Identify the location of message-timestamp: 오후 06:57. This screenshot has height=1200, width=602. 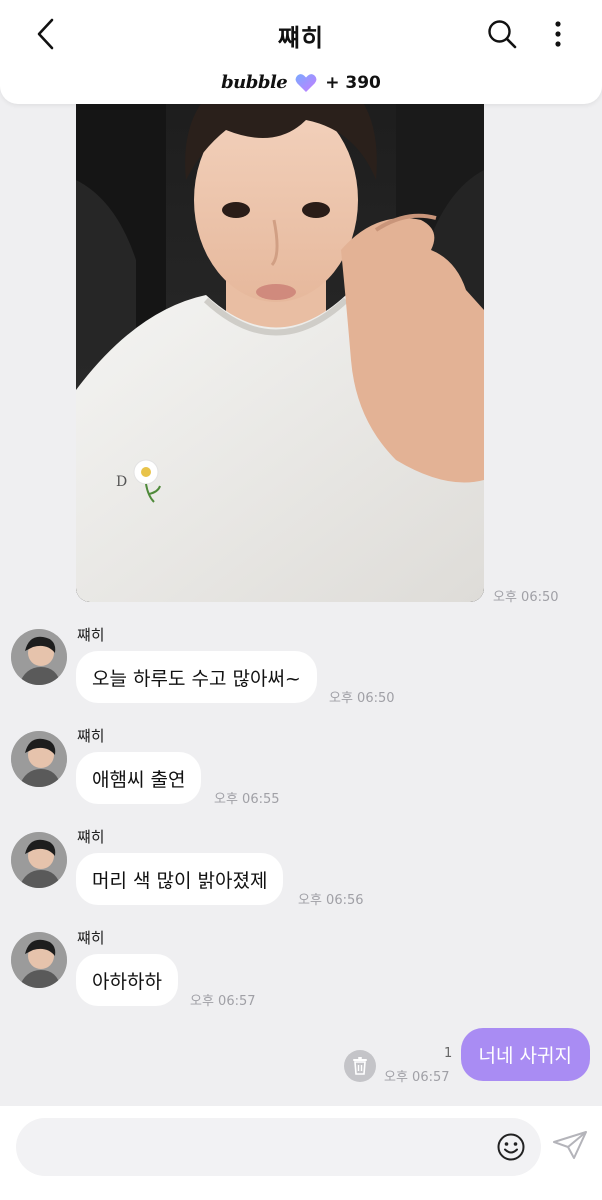
(223, 1001).